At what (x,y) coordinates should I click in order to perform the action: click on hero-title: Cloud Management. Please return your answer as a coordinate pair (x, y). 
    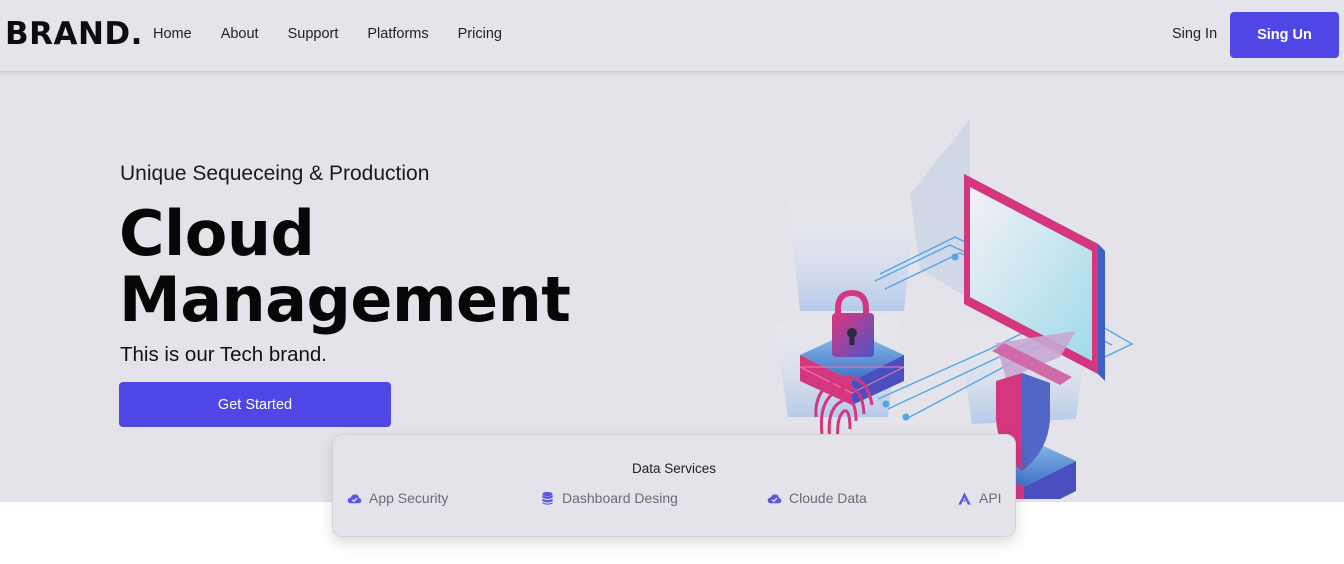
    Looking at the image, I should click on (345, 268).